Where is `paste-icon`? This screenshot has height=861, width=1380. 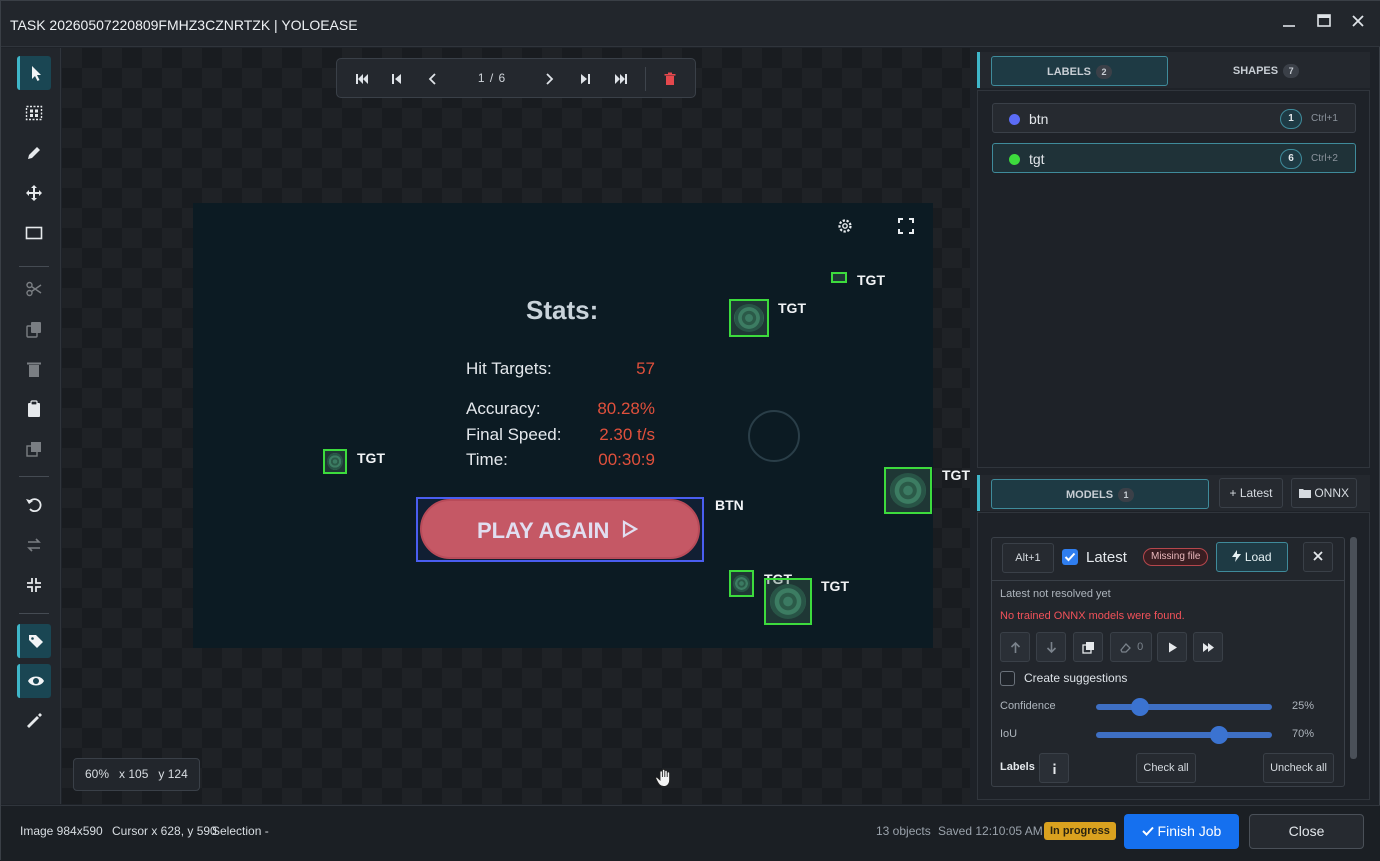
paste-icon is located at coordinates (34, 409).